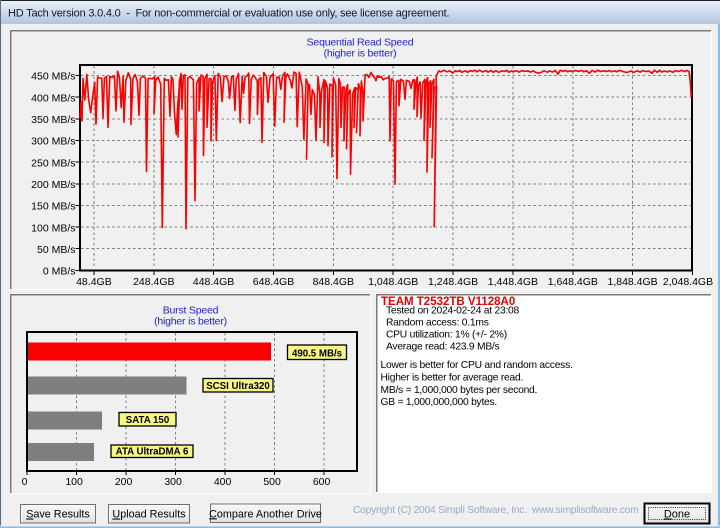  I want to click on svg-text:Higher is better for average r: Higher is better for average read., so click(452, 378).